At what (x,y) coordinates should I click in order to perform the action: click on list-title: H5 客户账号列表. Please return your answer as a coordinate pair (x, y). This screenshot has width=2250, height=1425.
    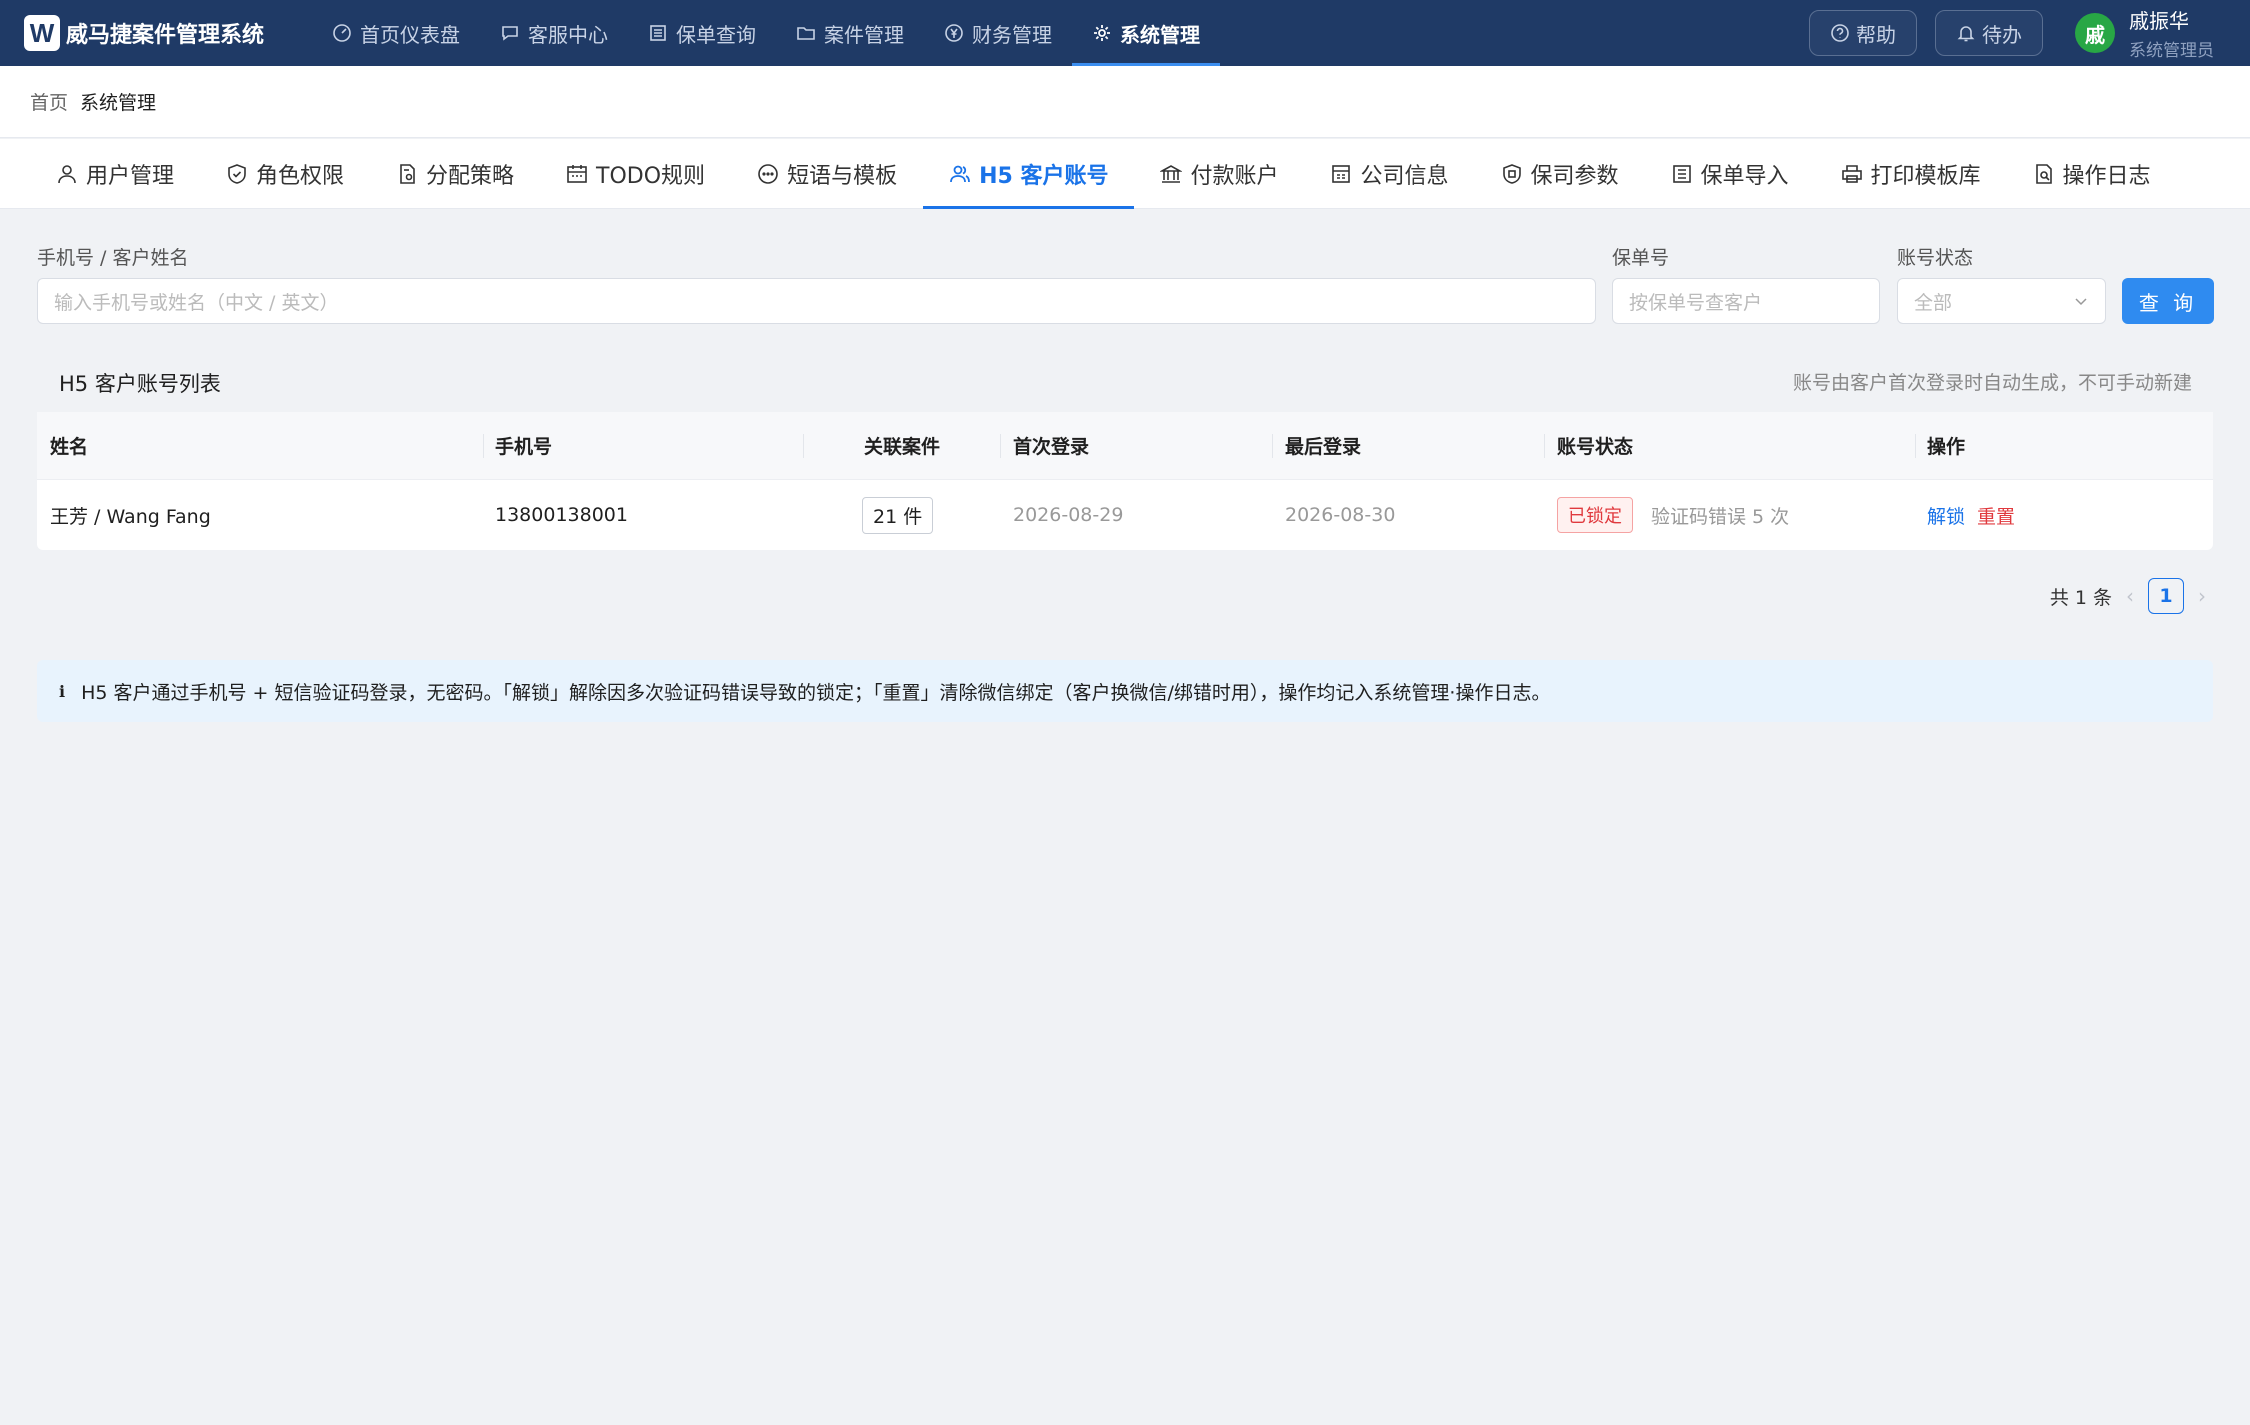
    Looking at the image, I should click on (140, 384).